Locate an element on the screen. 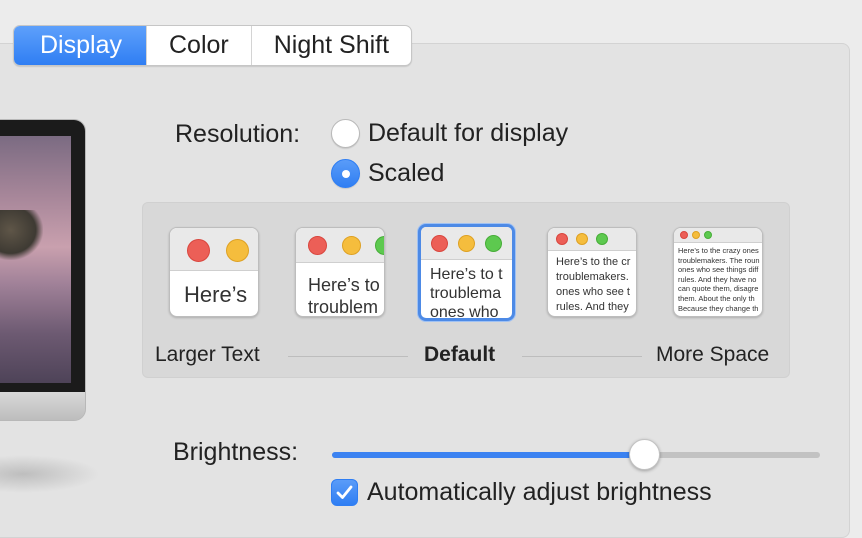 The width and height of the screenshot is (862, 538). auto-brightness-checkbox is located at coordinates (344, 492).